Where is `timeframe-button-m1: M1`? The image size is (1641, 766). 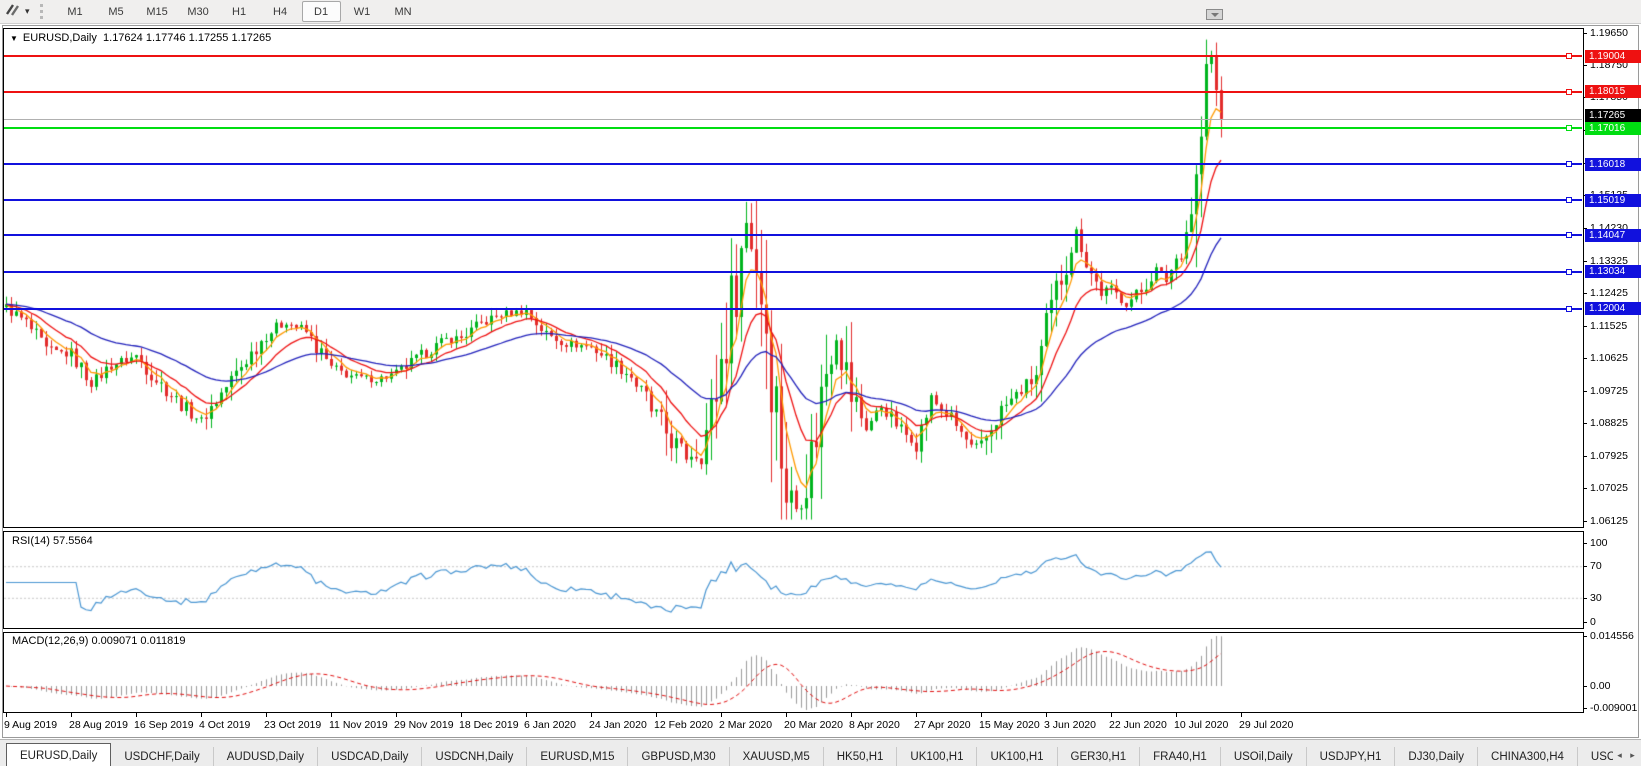 timeframe-button-m1: M1 is located at coordinates (75, 11).